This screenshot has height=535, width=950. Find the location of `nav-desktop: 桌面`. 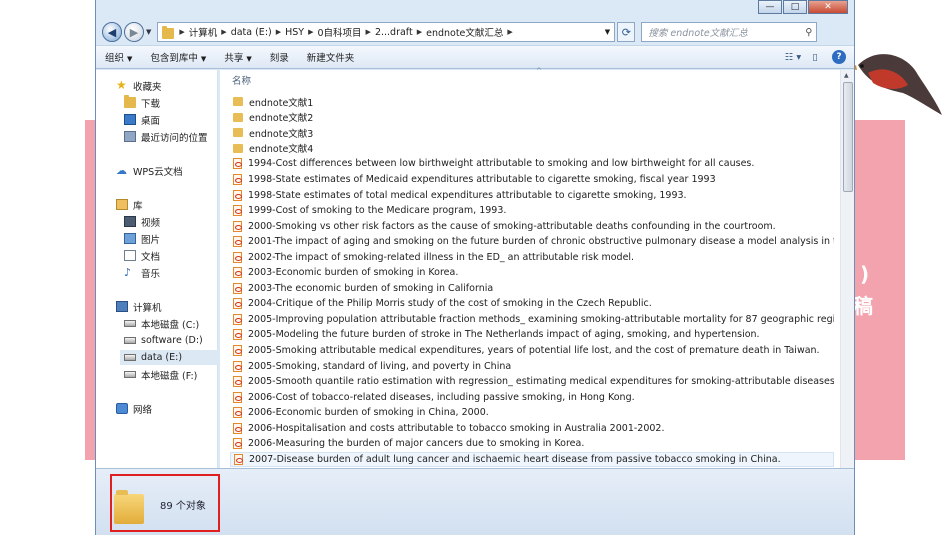

nav-desktop: 桌面 is located at coordinates (142, 119).